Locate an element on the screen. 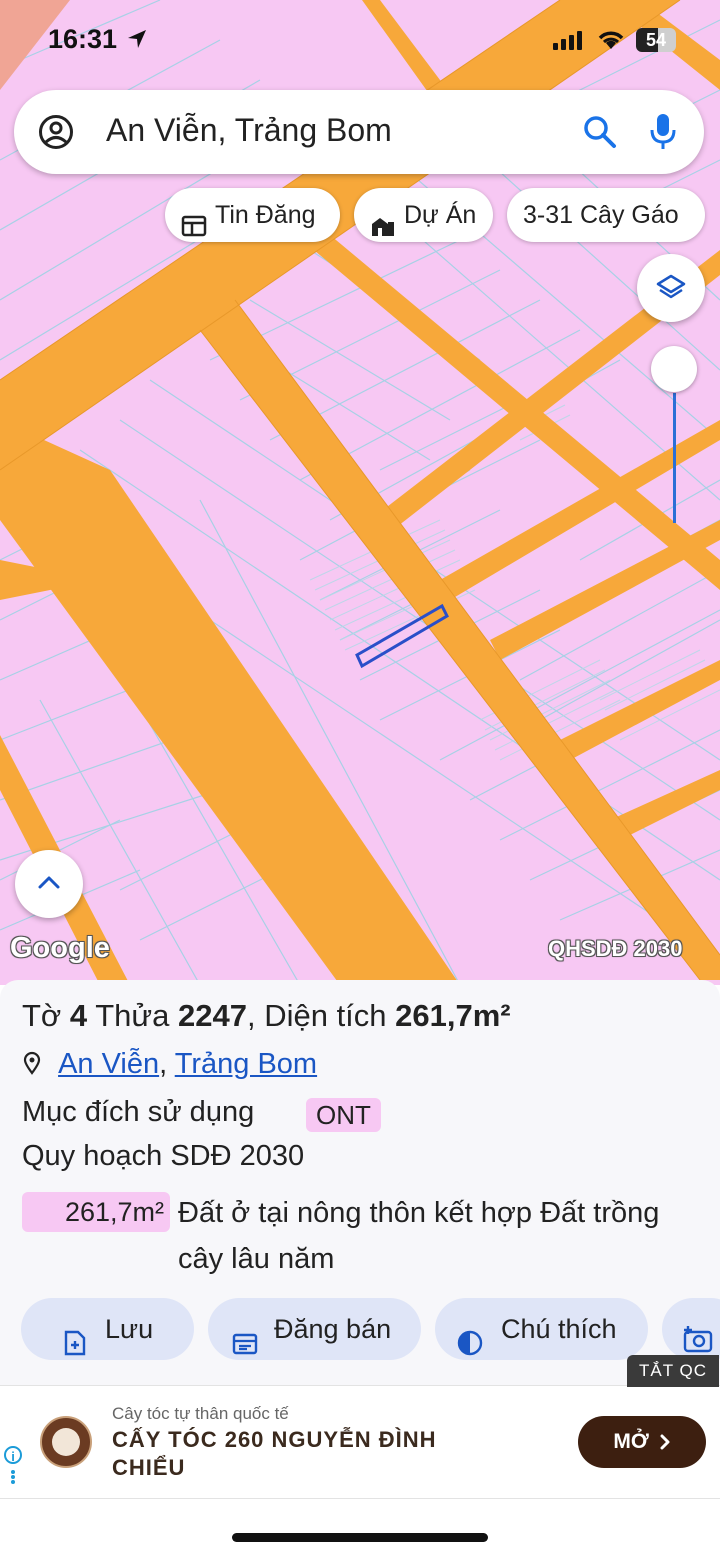 Image resolution: width=720 pixels, height=1557 pixels. save-add-icon is located at coordinates (75, 1347).